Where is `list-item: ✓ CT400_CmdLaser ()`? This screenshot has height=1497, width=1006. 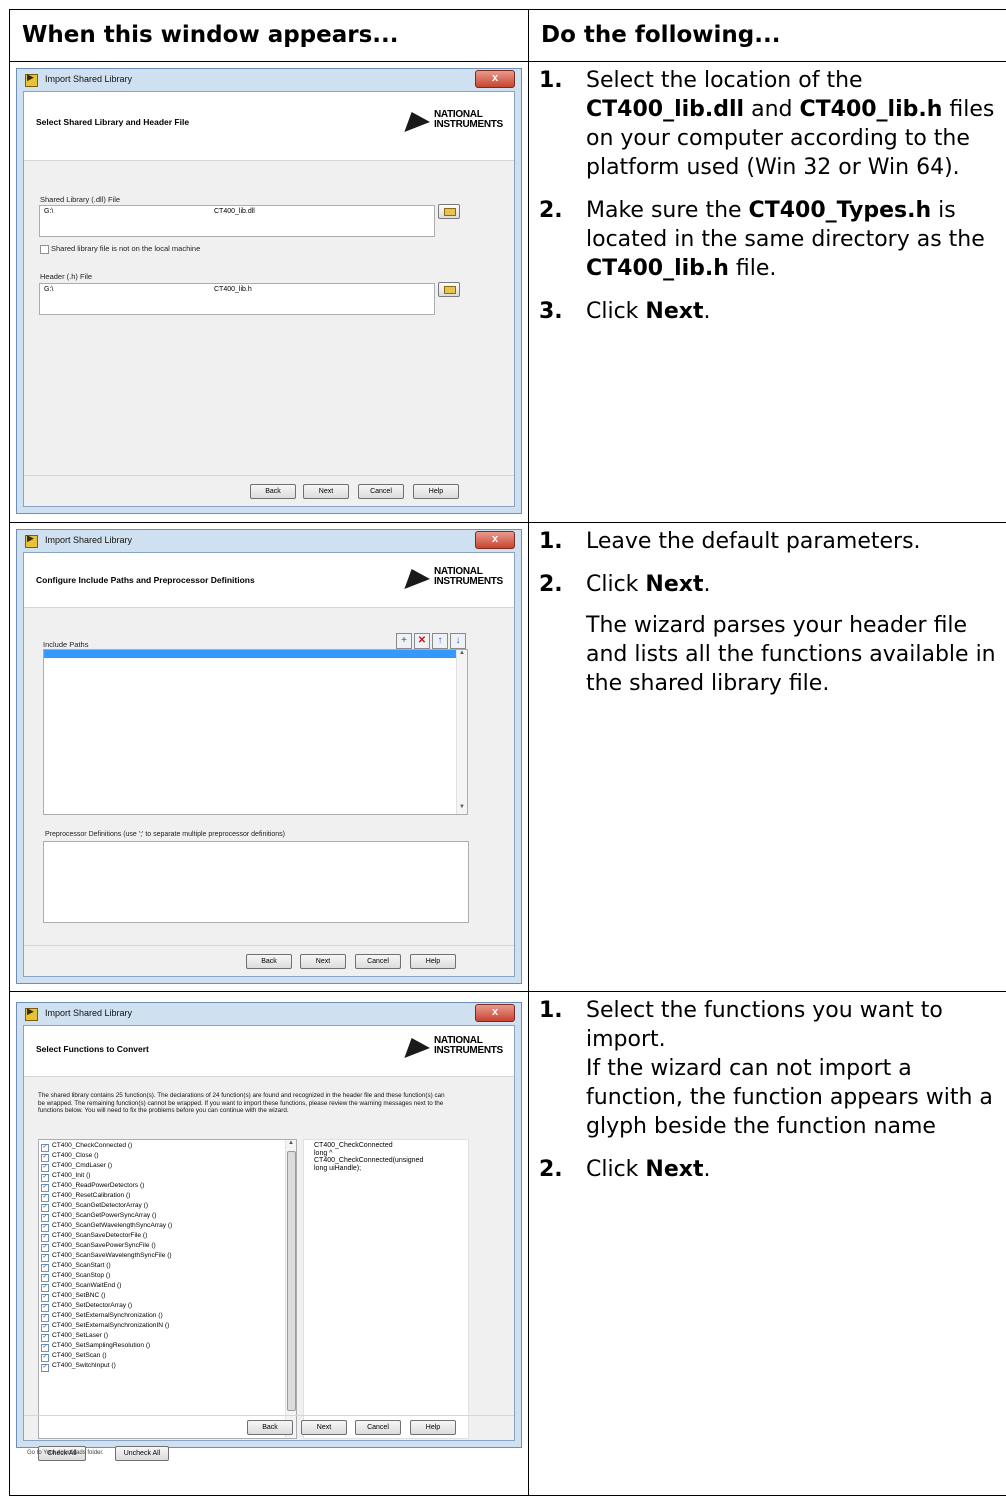 list-item: ✓ CT400_CmdLaser () is located at coordinates (106, 1167).